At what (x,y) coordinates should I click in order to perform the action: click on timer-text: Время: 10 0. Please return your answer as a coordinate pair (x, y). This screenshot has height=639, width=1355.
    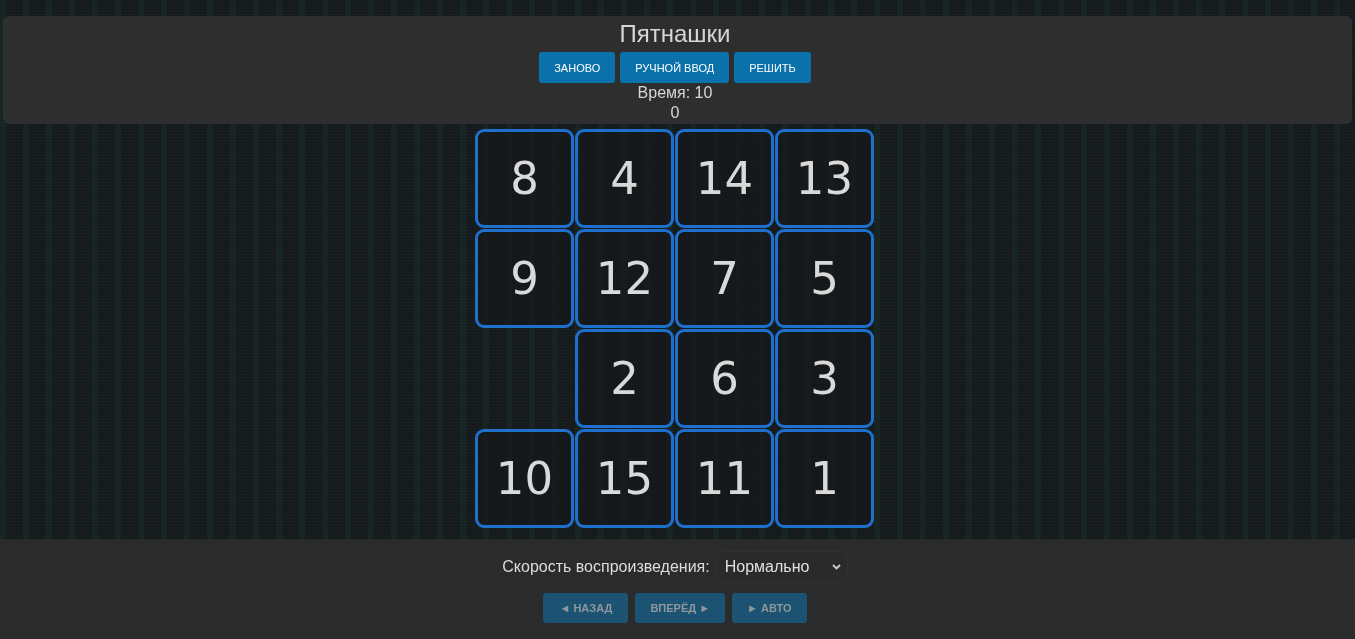
    Looking at the image, I should click on (675, 103).